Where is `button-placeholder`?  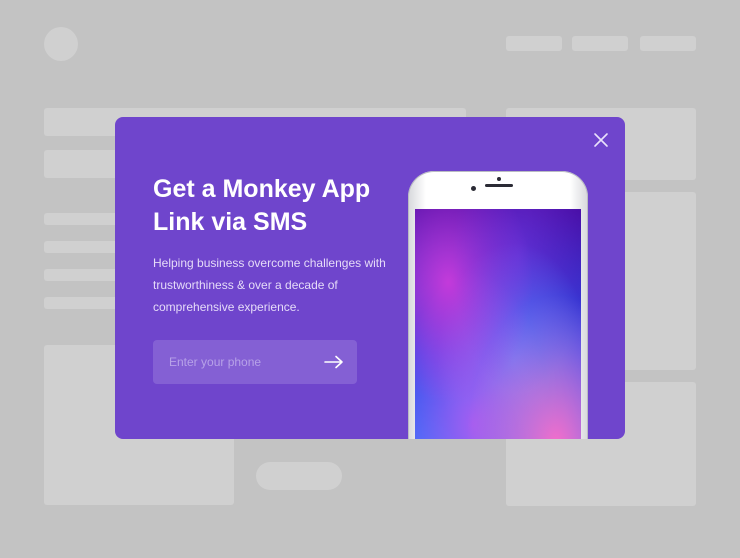 button-placeholder is located at coordinates (299, 476).